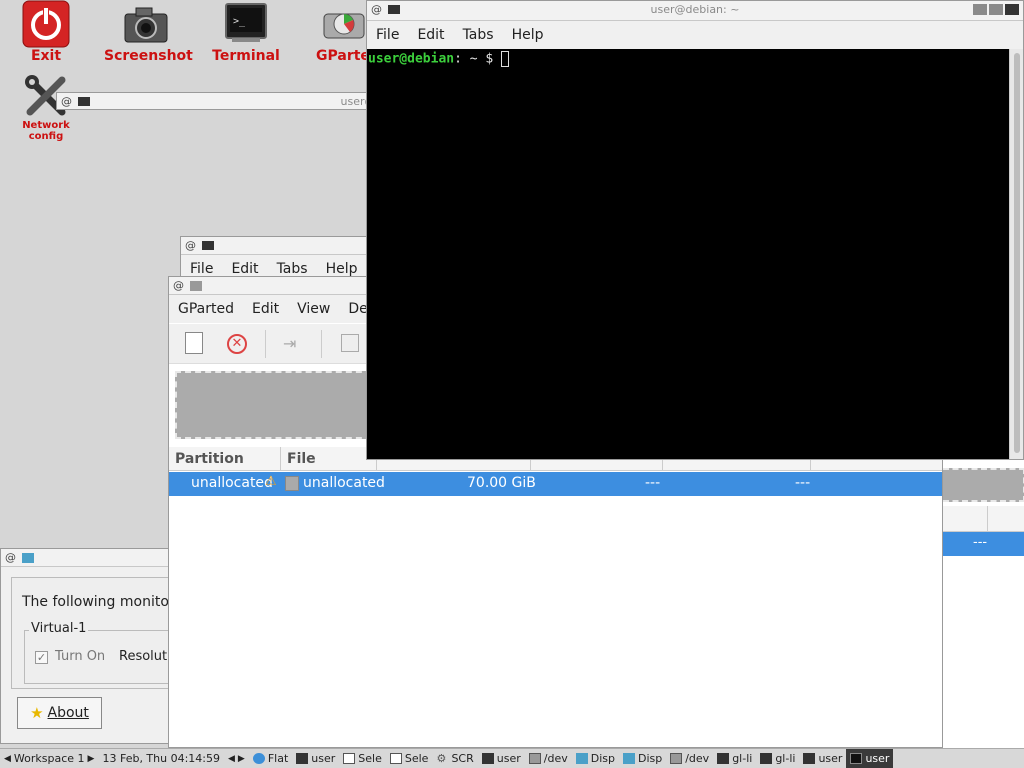  Describe the element at coordinates (983, 519) in the screenshot. I see `table-header` at that location.